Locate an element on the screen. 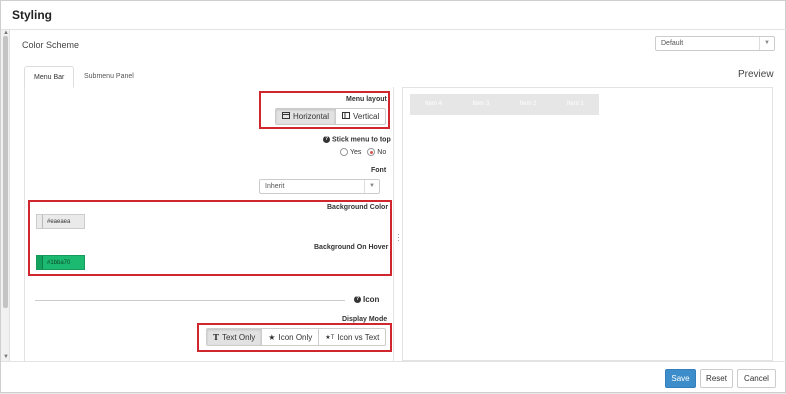 The image size is (786, 394). vertical-scrollbar: ▲ ▼ is located at coordinates (5, 195).